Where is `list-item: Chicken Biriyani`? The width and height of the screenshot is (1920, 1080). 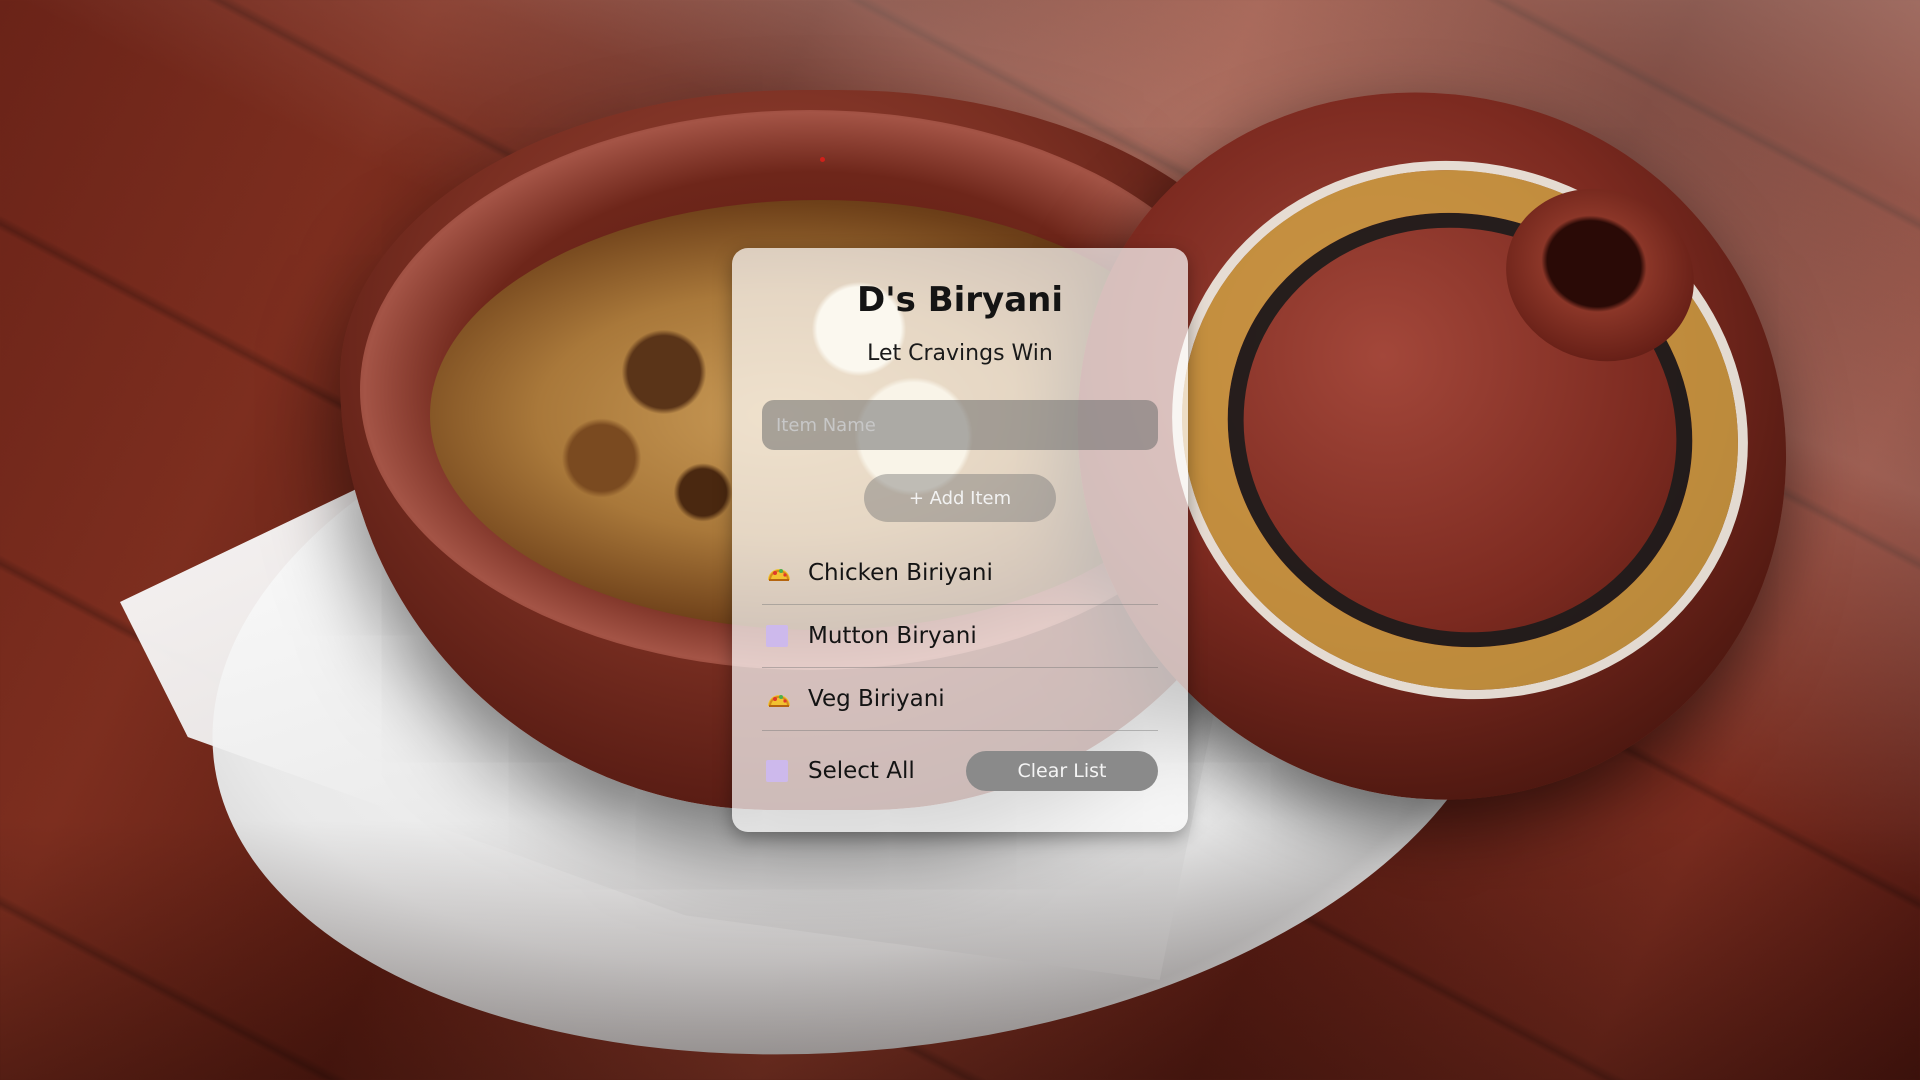
list-item: Chicken Biriyani is located at coordinates (960, 573).